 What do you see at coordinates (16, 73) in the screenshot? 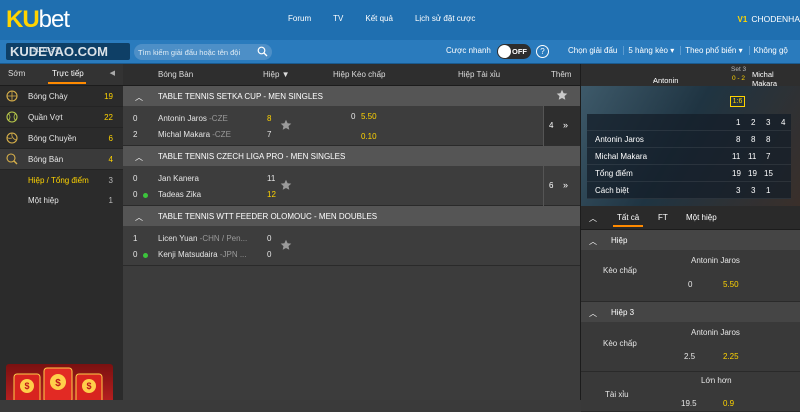
I see `tab-early: Sớm` at bounding box center [16, 73].